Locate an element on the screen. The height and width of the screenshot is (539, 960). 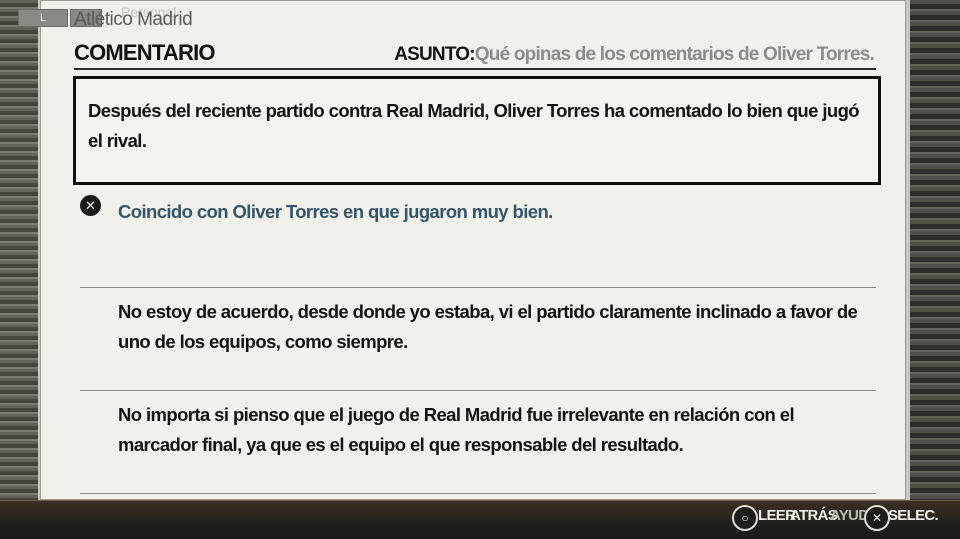
cross-hint-button-icon: ✕ is located at coordinates (877, 518).